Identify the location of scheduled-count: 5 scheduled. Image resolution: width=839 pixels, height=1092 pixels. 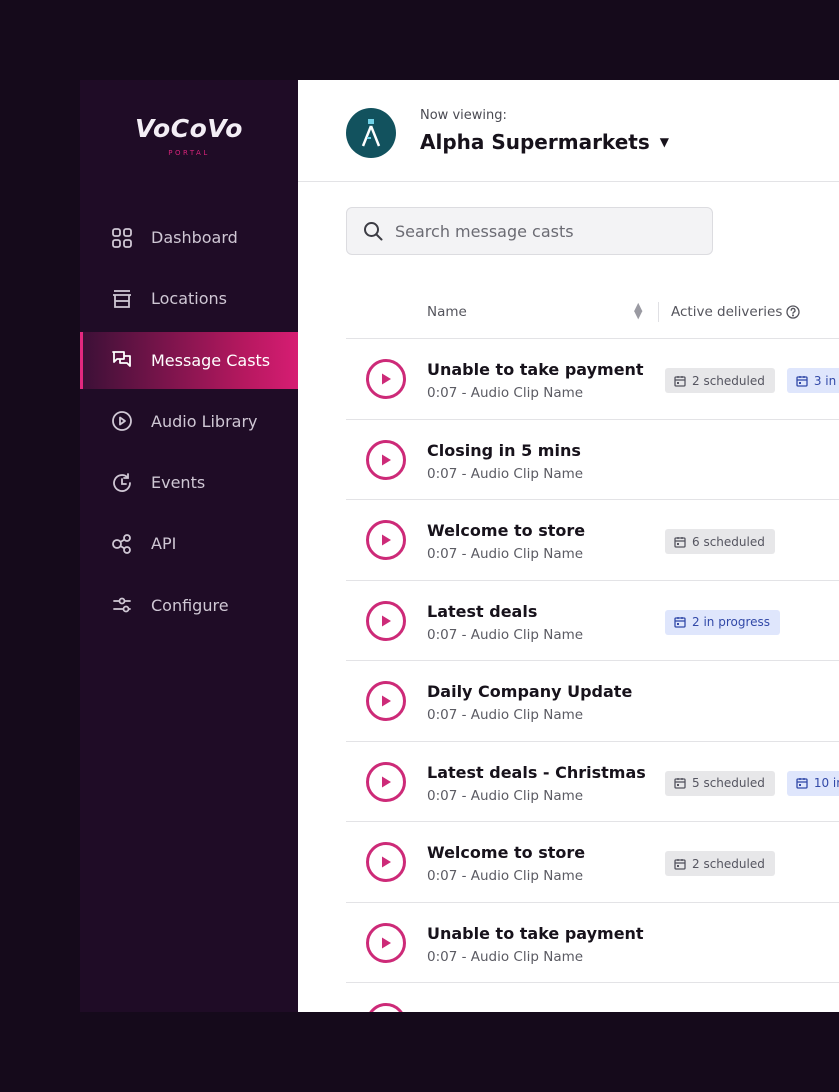
(728, 783).